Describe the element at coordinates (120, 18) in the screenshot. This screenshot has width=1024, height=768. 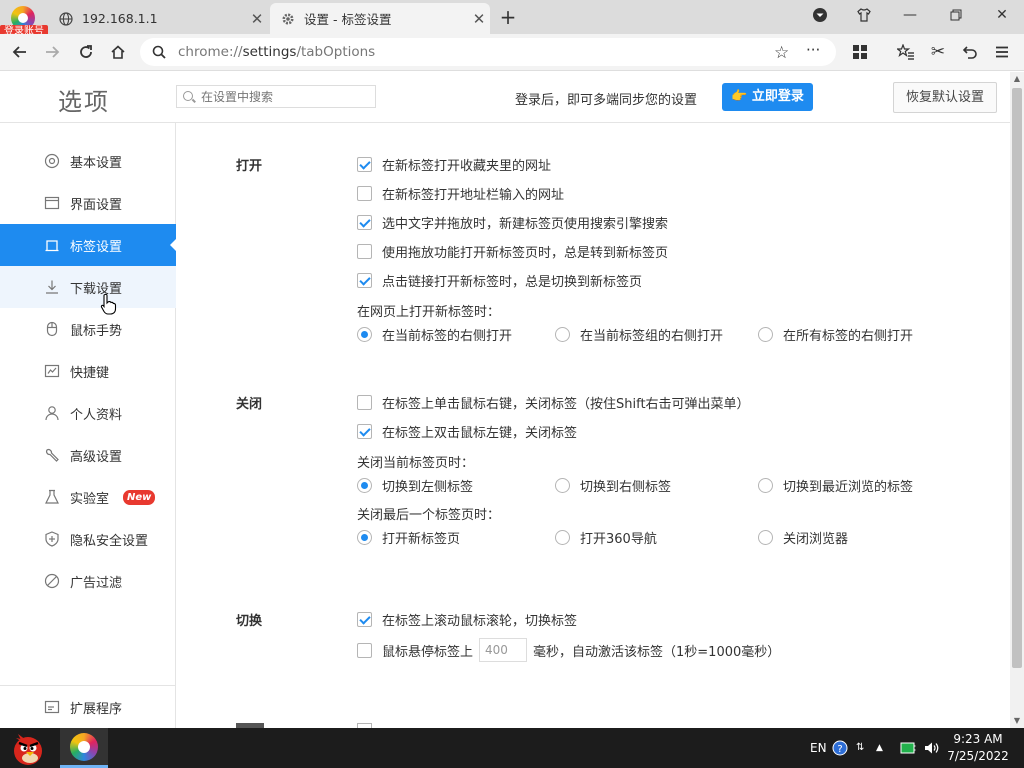
I see `tab-title: 192.168.1.1` at that location.